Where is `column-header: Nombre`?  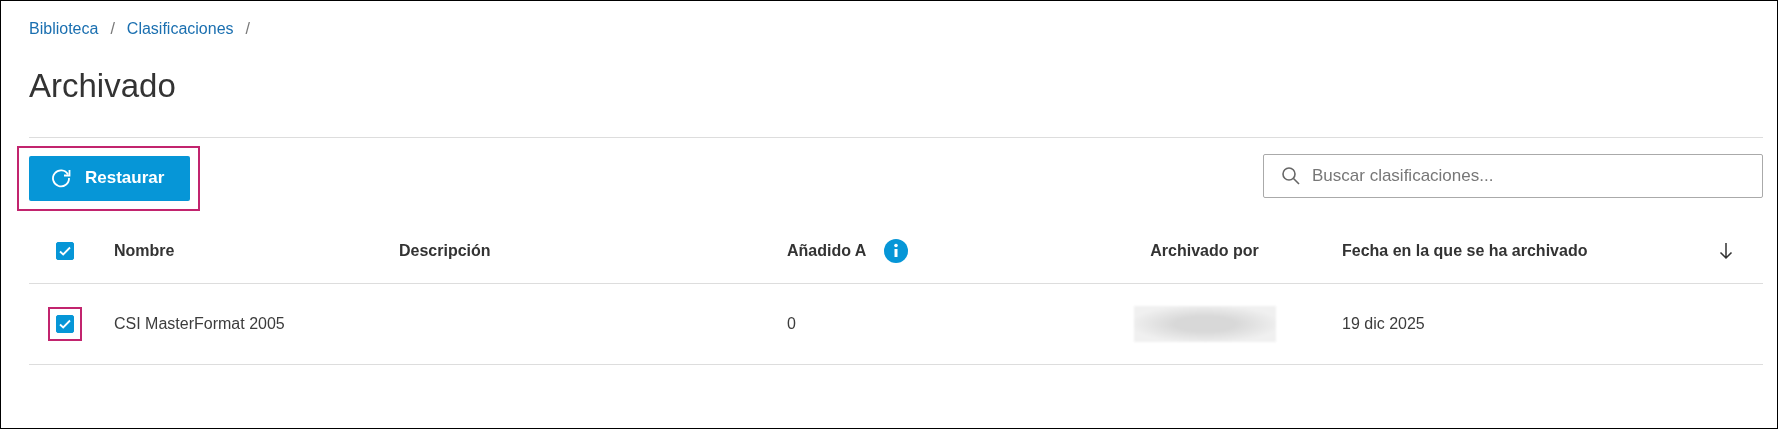
column-header: Nombre is located at coordinates (144, 250).